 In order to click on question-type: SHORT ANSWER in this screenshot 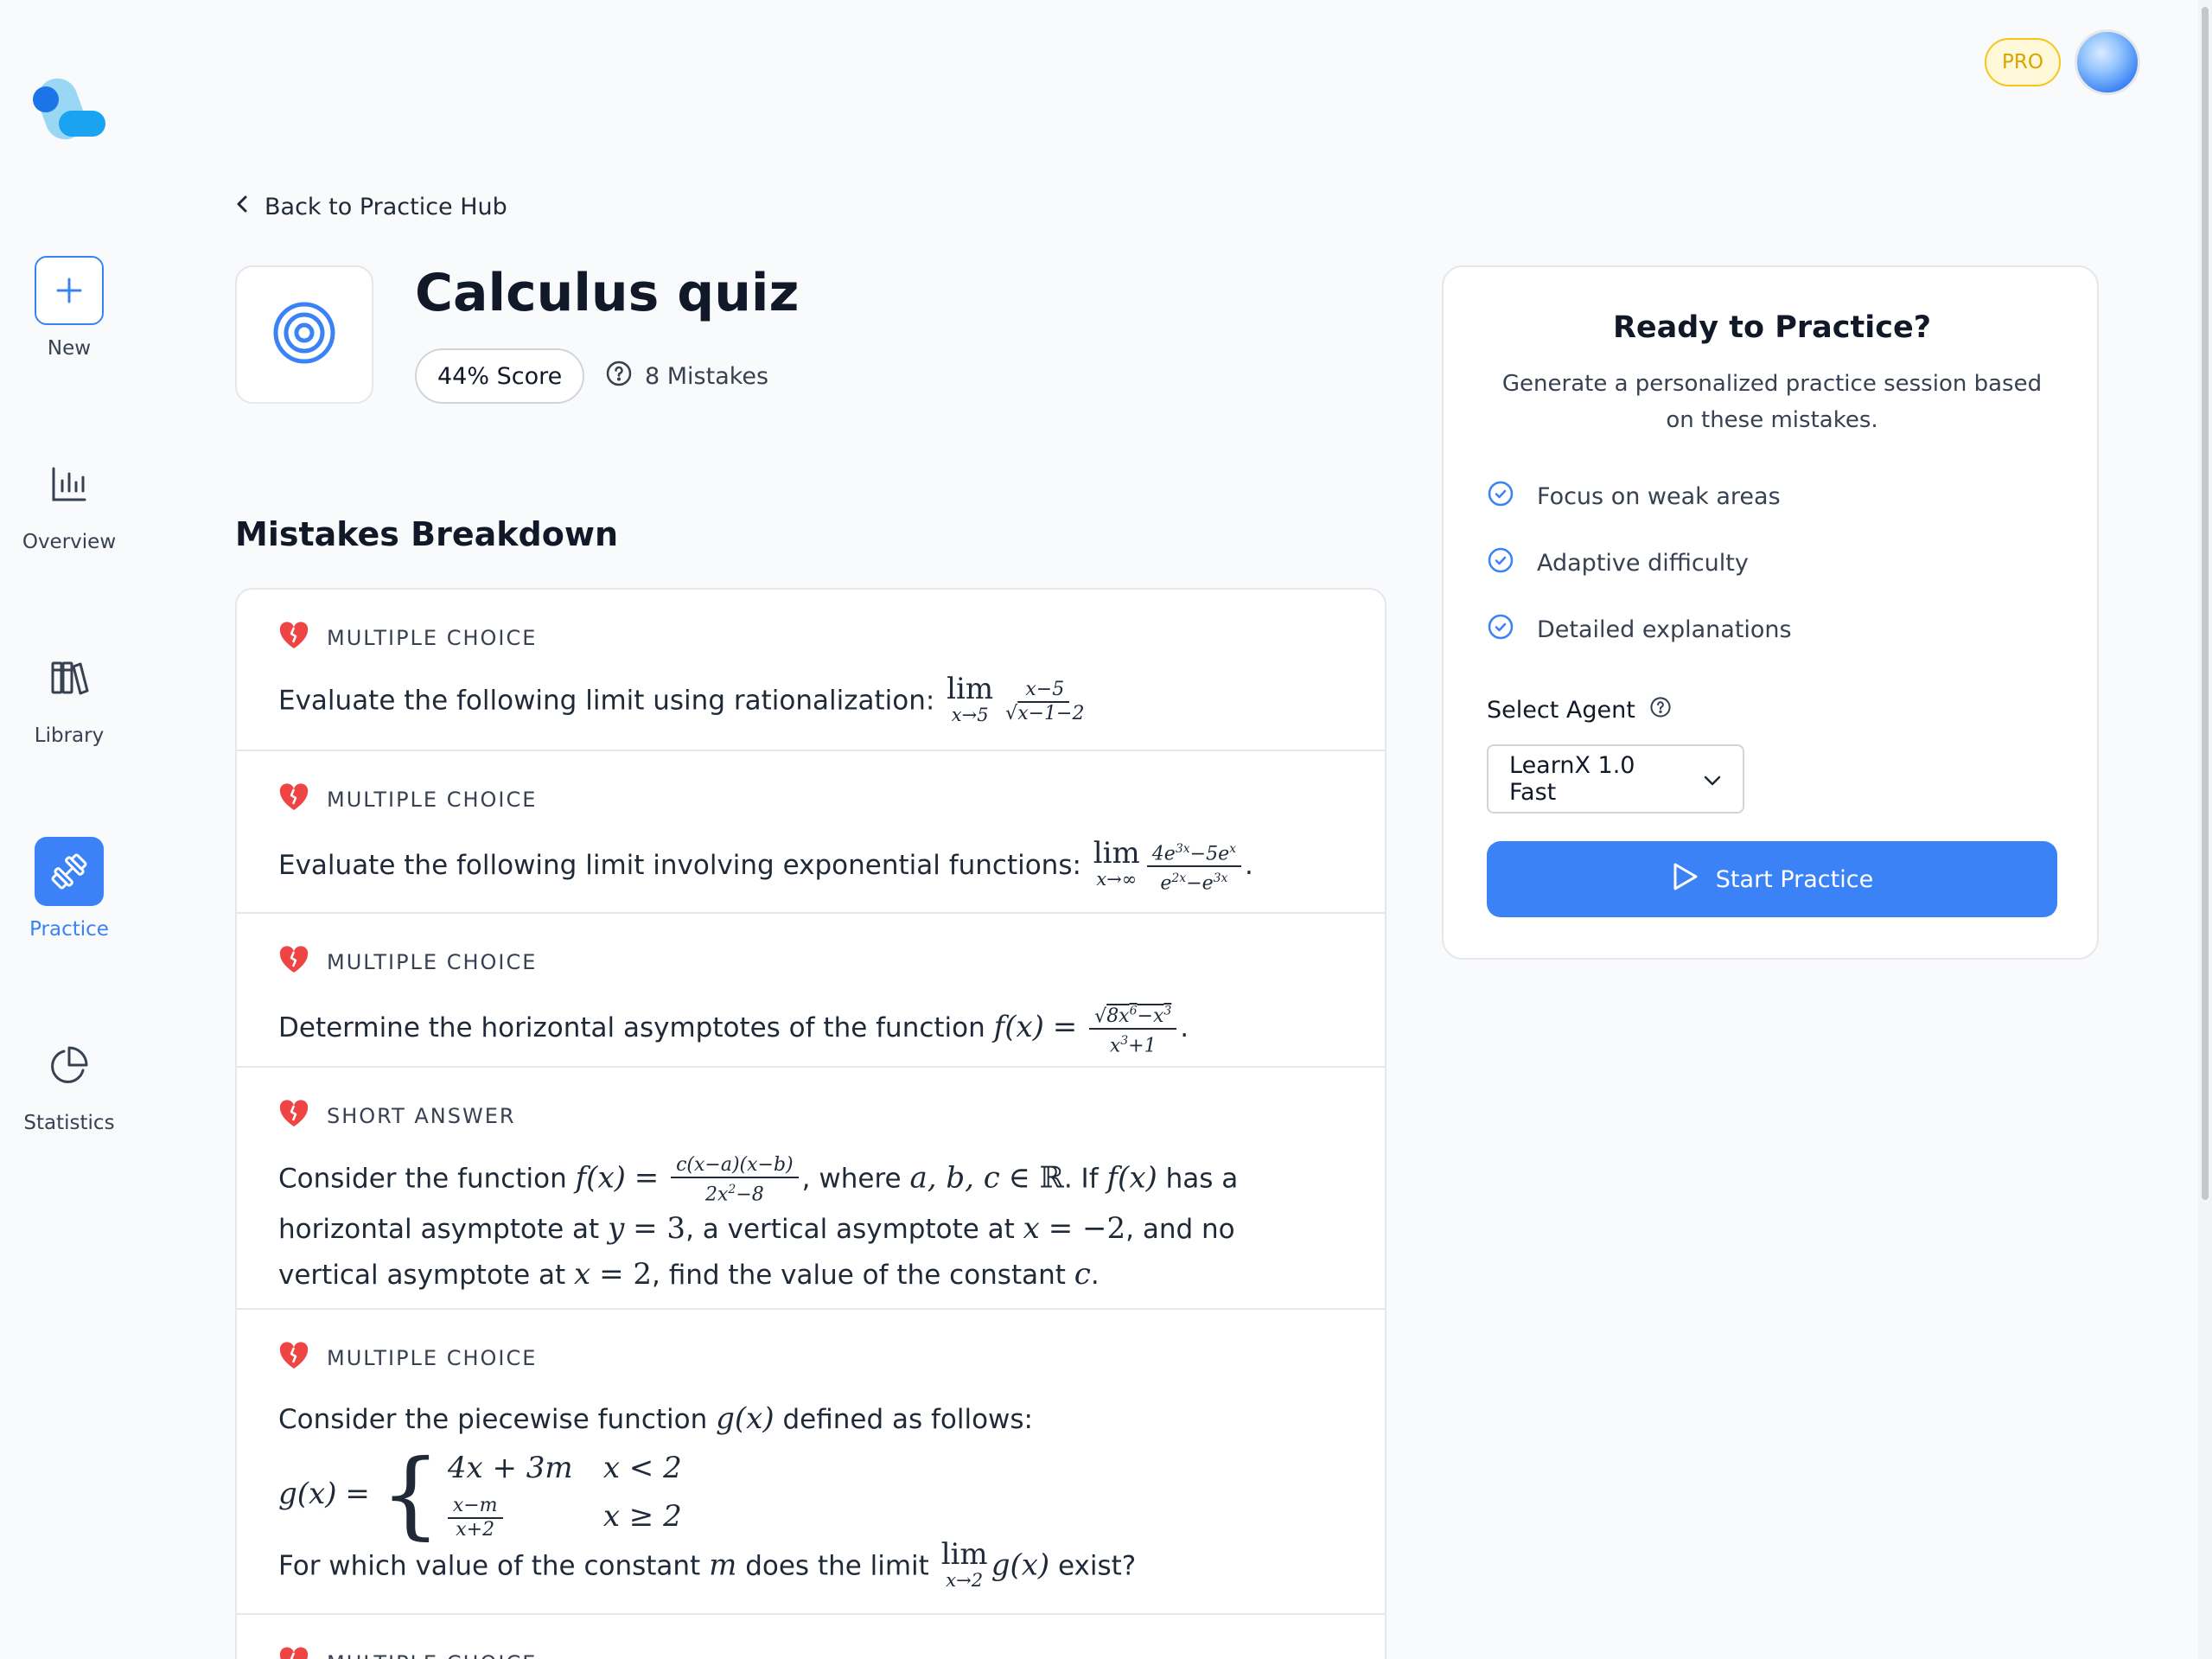, I will do `click(421, 1116)`.